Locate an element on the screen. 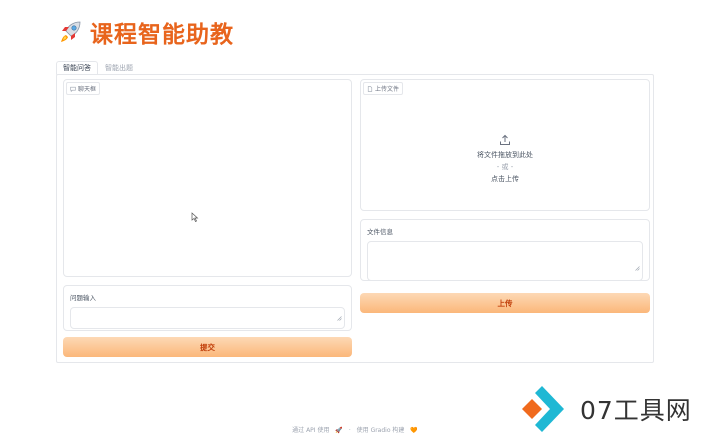  chatbot-label: 聊天框 is located at coordinates (83, 88).